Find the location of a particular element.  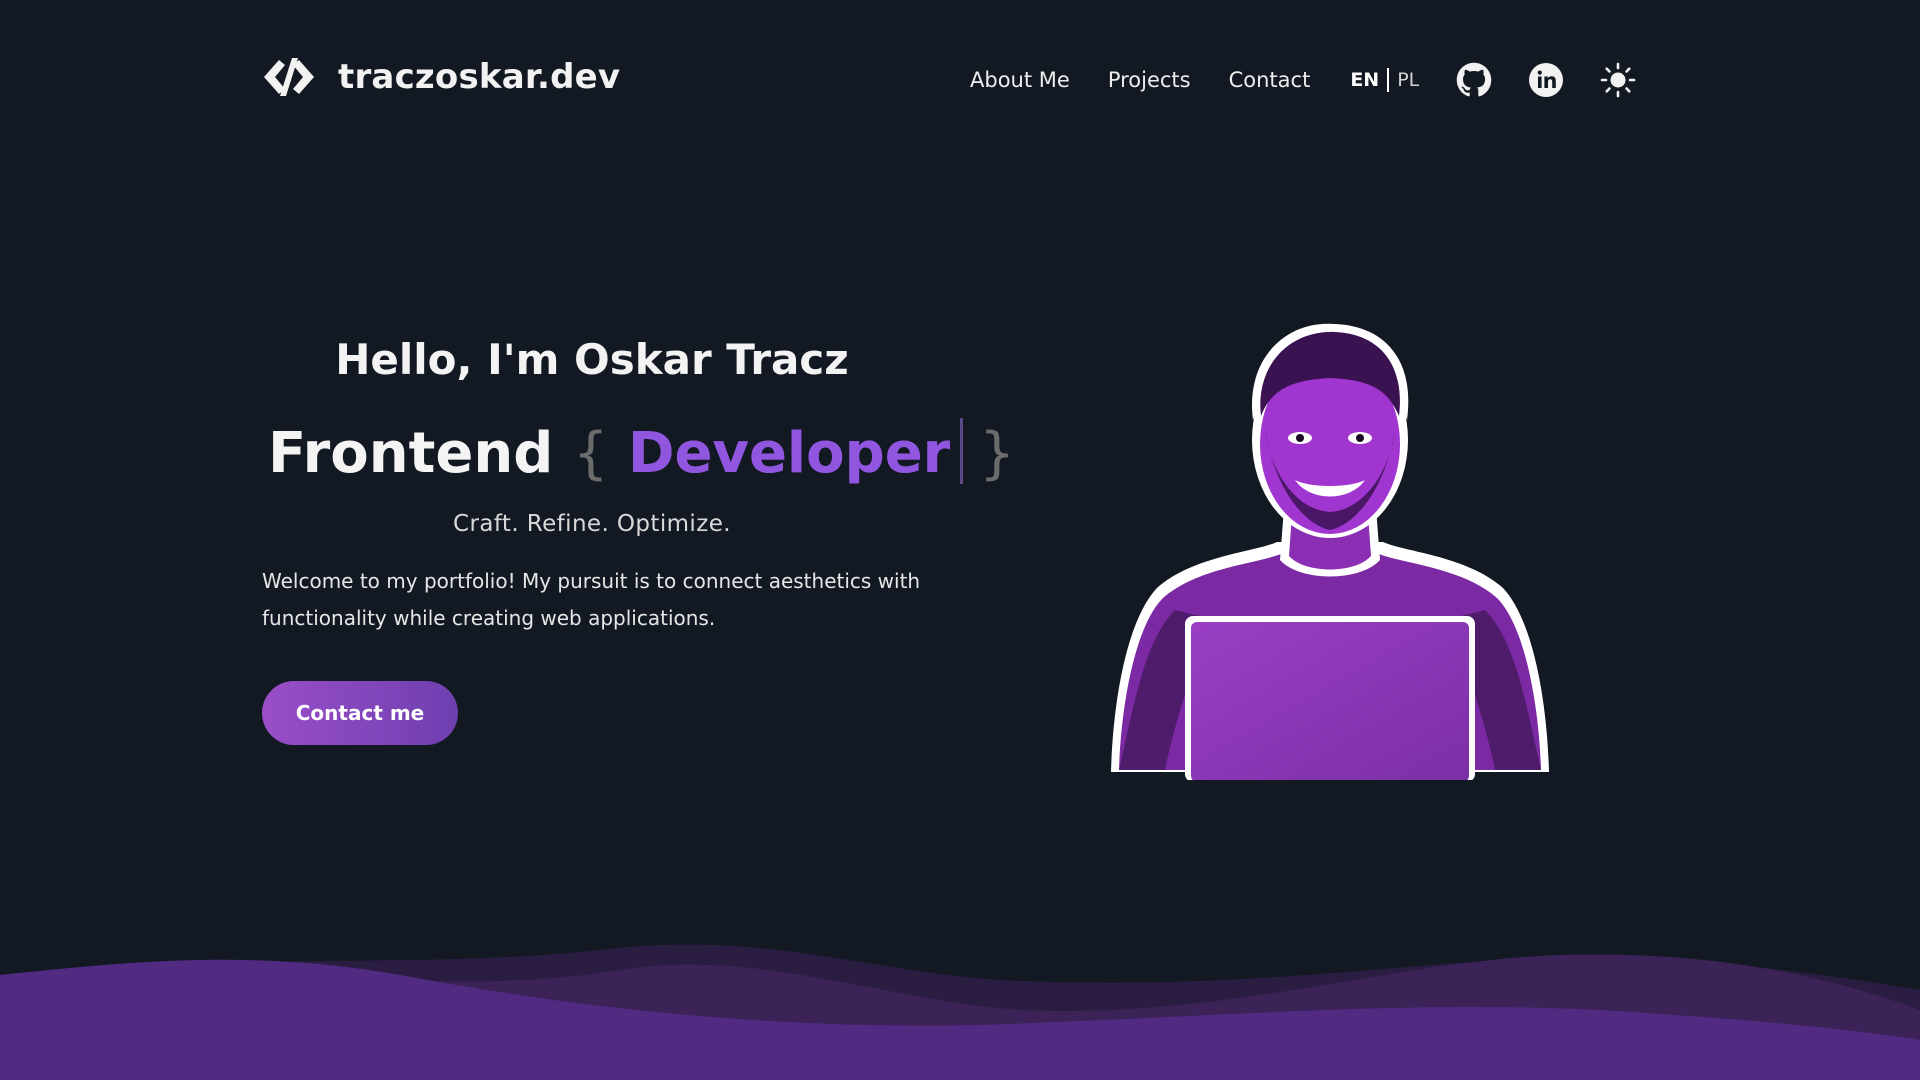

site-logo: traczoskar.dev is located at coordinates (441, 77).